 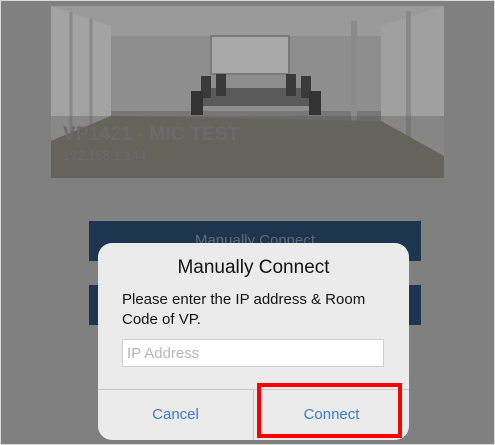 I want to click on dialog-title: Manually Connect, so click(x=253, y=267).